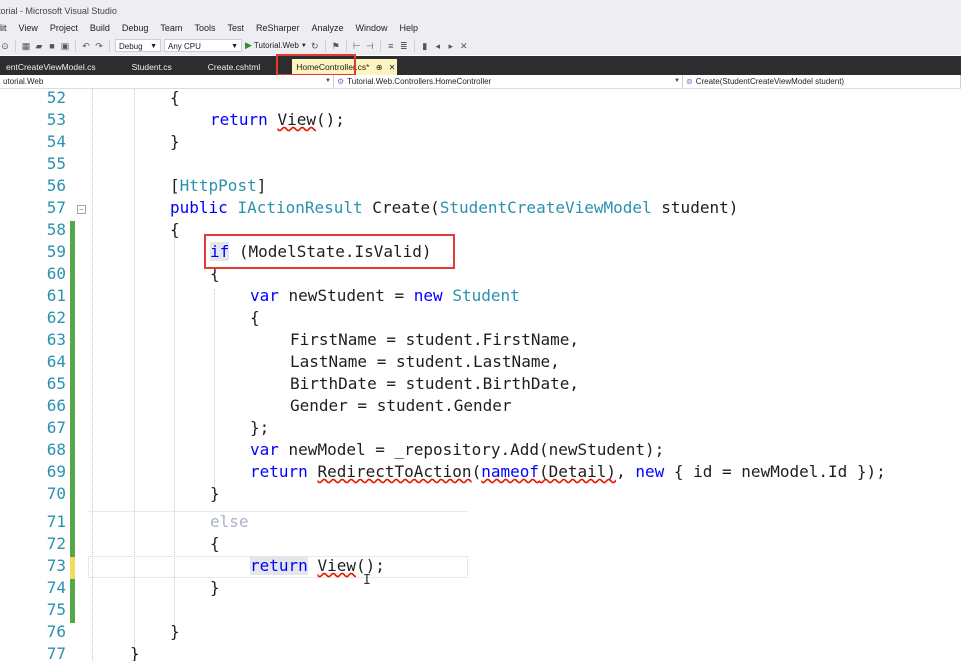  What do you see at coordinates (56, 652) in the screenshot?
I see `line-number: 77` at bounding box center [56, 652].